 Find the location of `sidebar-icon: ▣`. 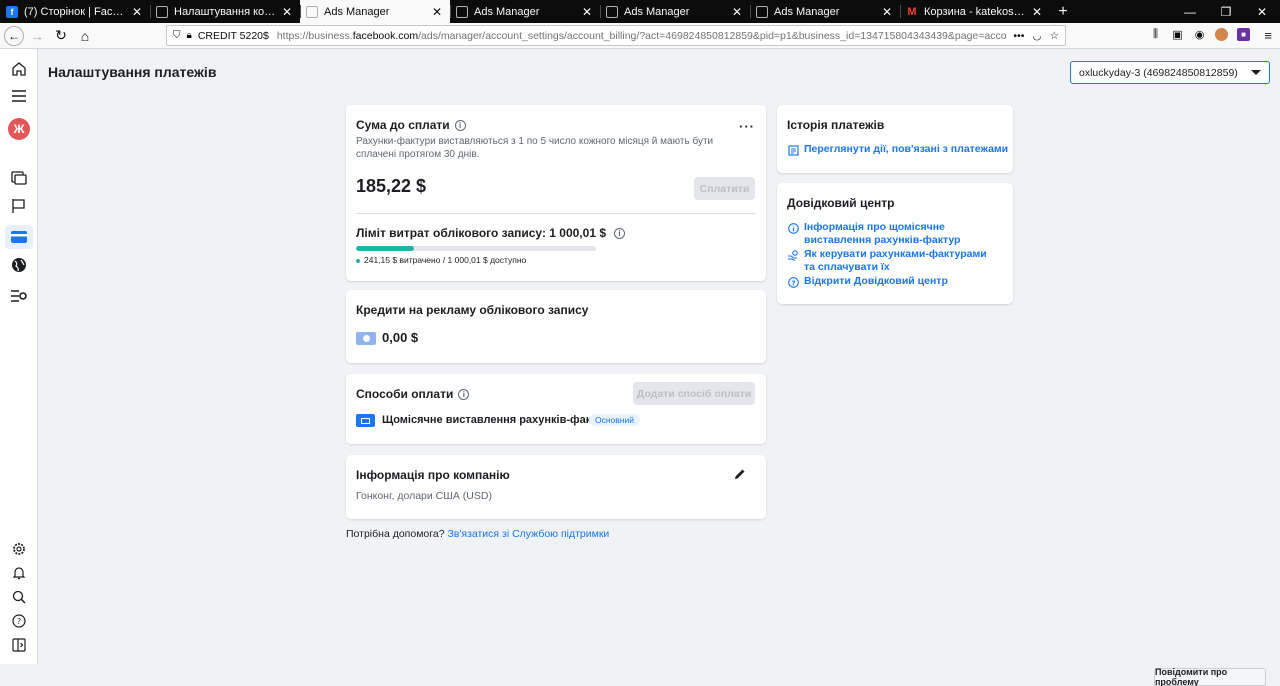

sidebar-icon: ▣ is located at coordinates (1177, 34).